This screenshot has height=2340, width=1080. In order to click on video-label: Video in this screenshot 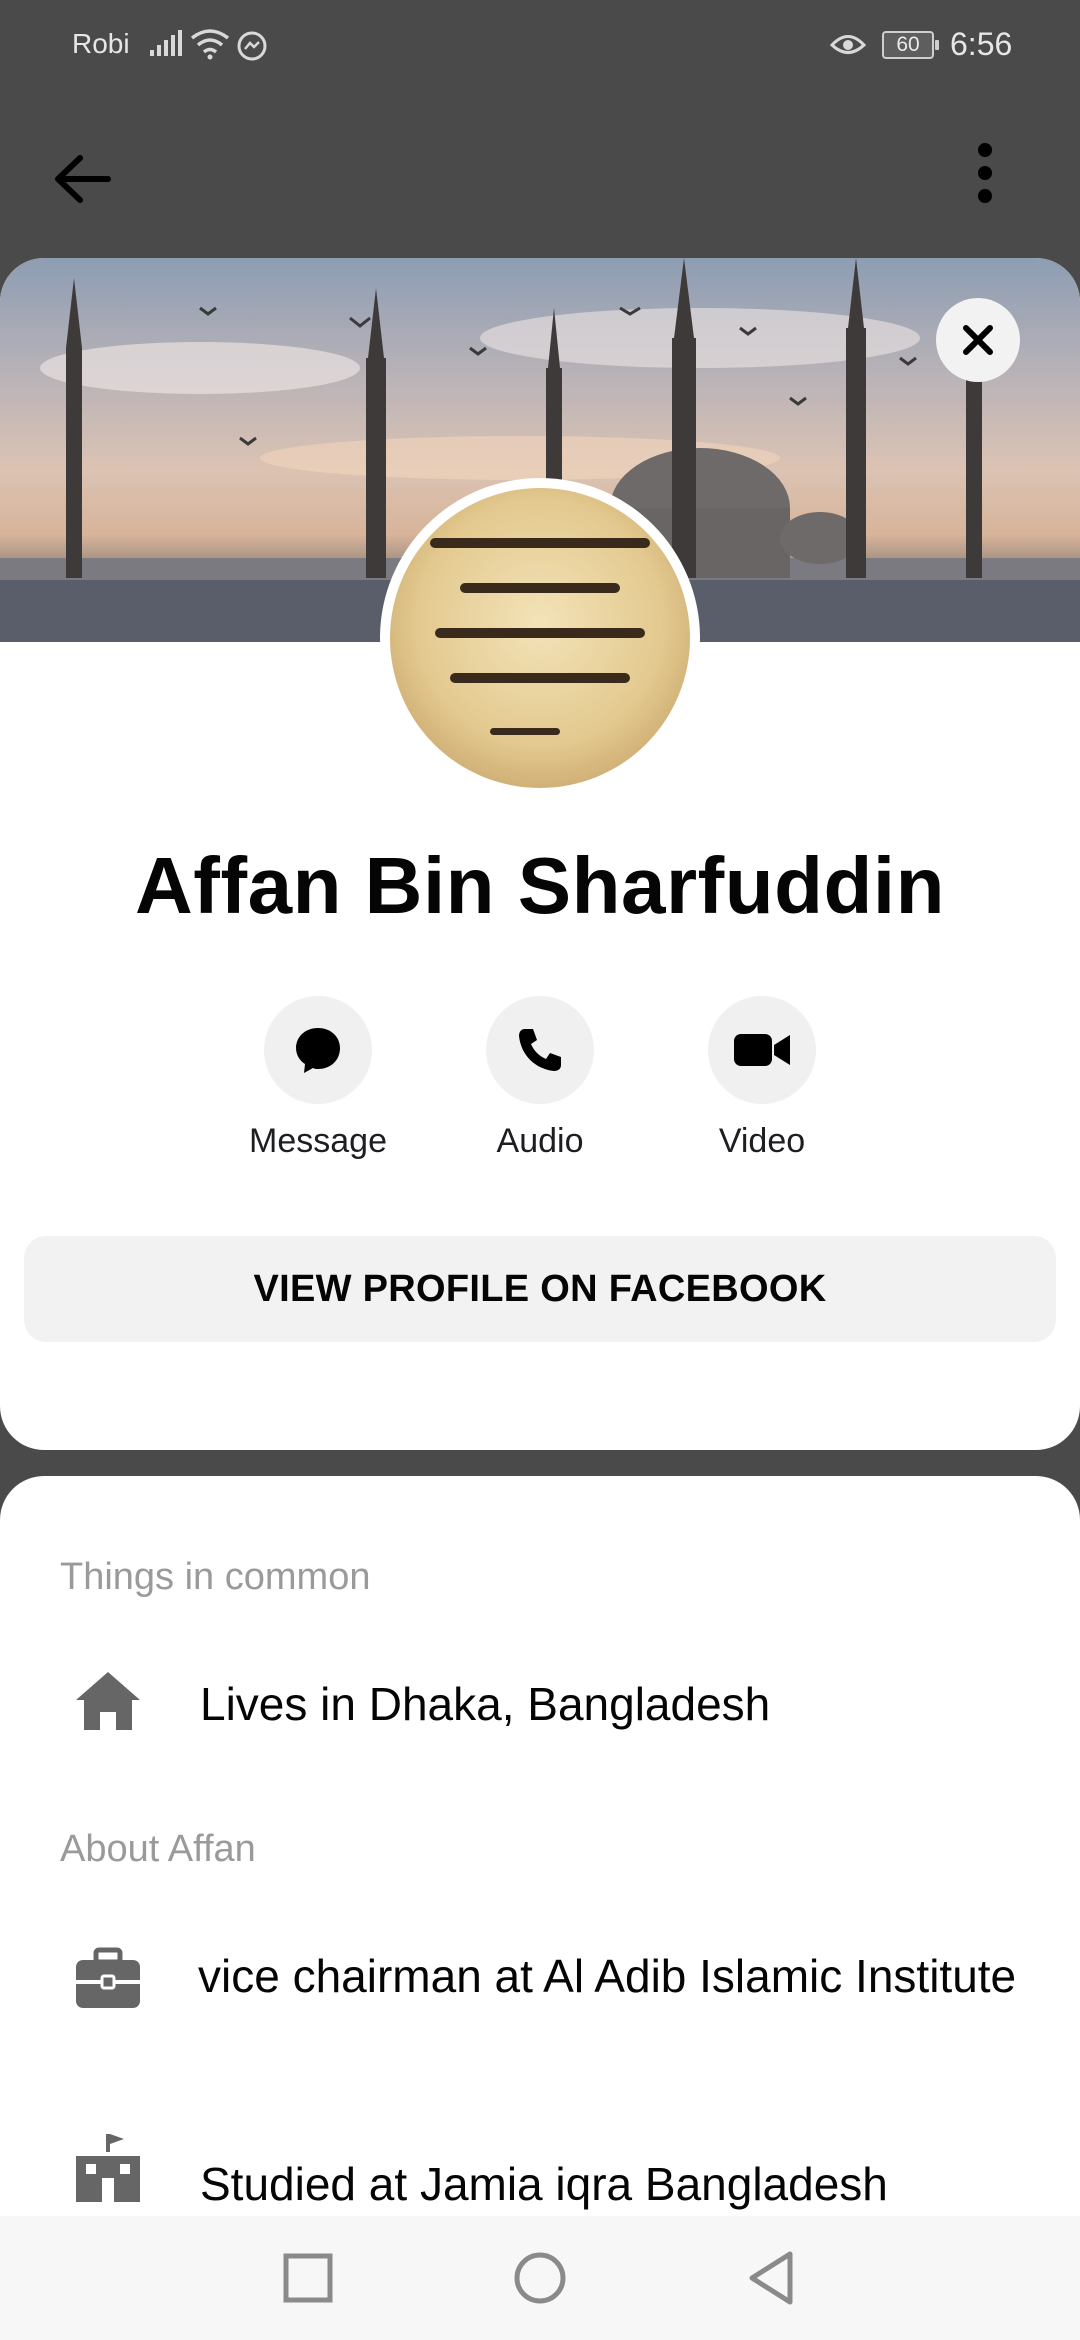, I will do `click(762, 1141)`.